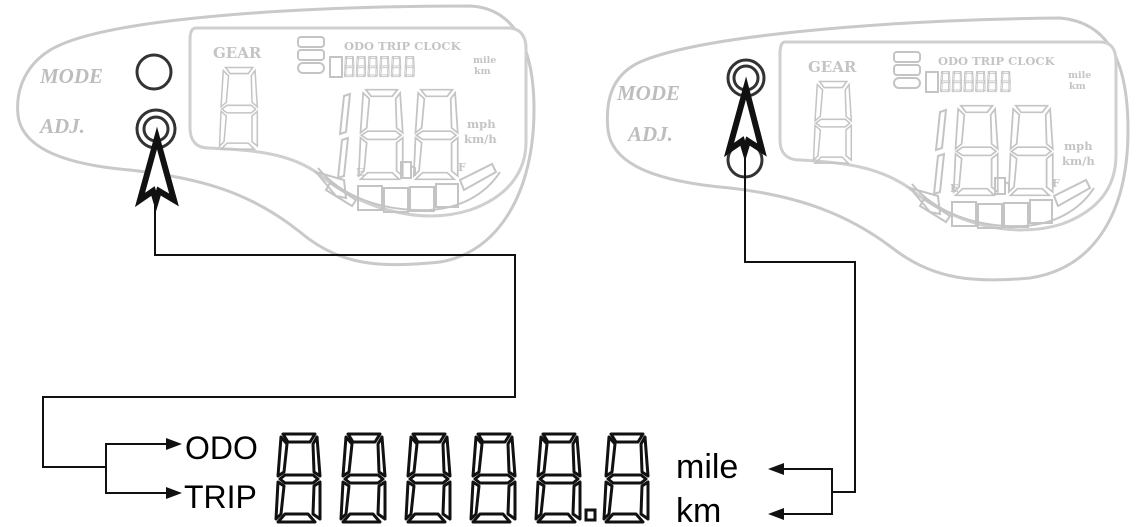 Image resolution: width=1142 pixels, height=527 pixels. I want to click on big-readout: ODO TRIP mile km, so click(461, 478).